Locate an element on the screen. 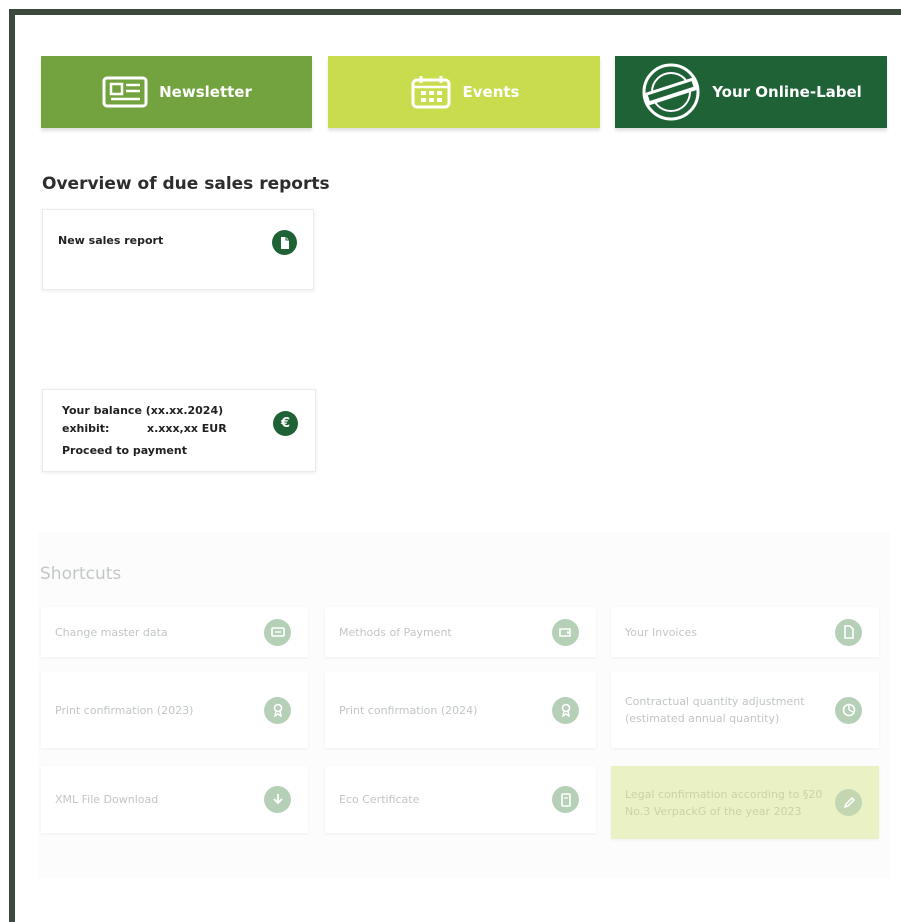  newsletter-tile: Newsletter is located at coordinates (176, 92).